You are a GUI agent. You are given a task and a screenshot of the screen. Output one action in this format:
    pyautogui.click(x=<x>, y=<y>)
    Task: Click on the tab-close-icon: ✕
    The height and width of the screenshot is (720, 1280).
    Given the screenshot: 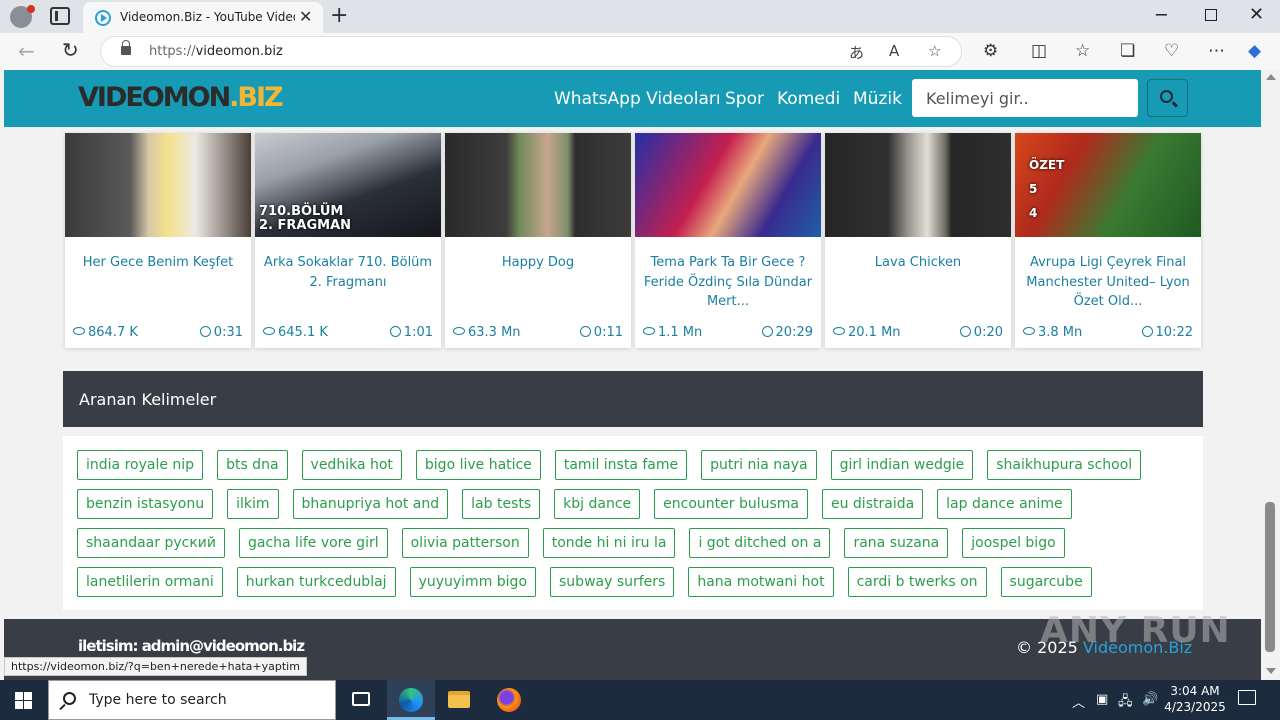 What is the action you would take?
    pyautogui.click(x=305, y=16)
    